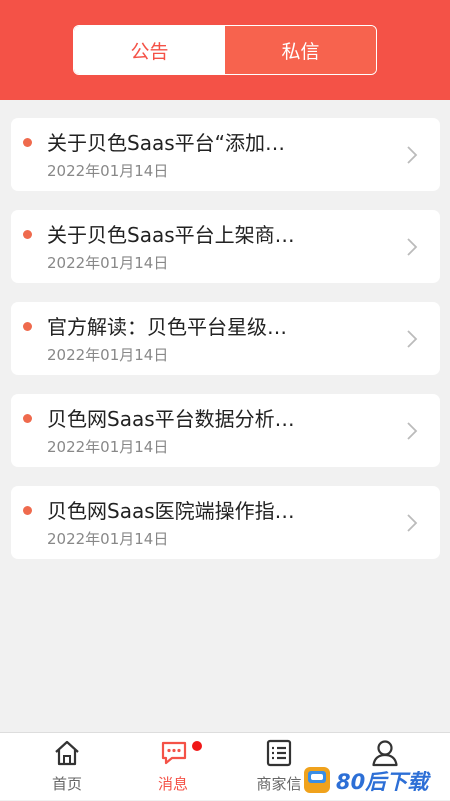 Image resolution: width=450 pixels, height=801 pixels. I want to click on header-bar: 公告 私信, so click(225, 50).